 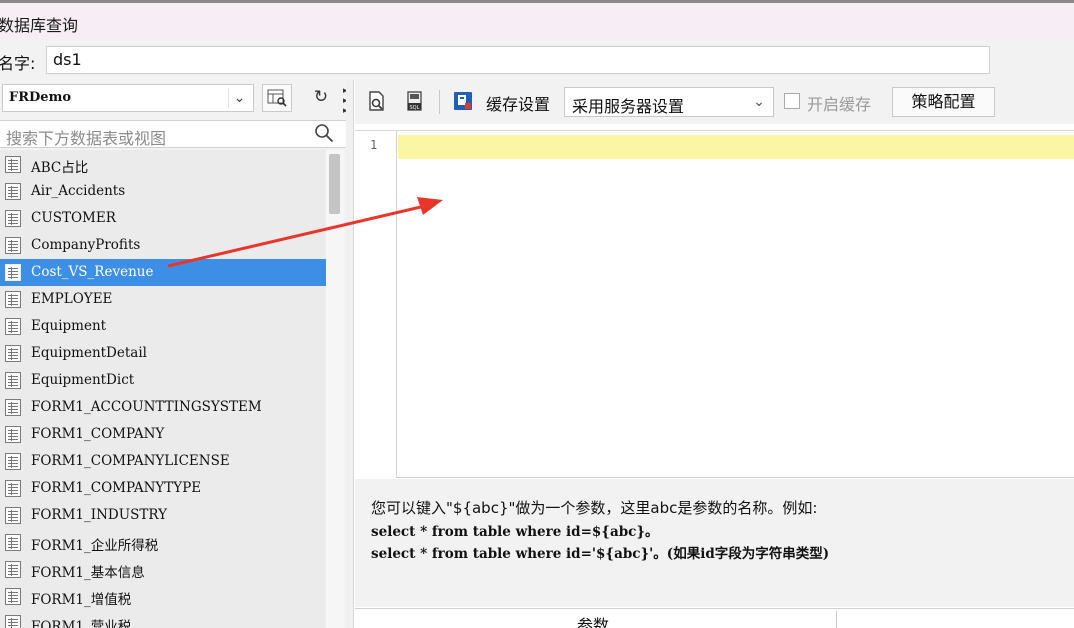 I want to click on preview-table-button, so click(x=277, y=98).